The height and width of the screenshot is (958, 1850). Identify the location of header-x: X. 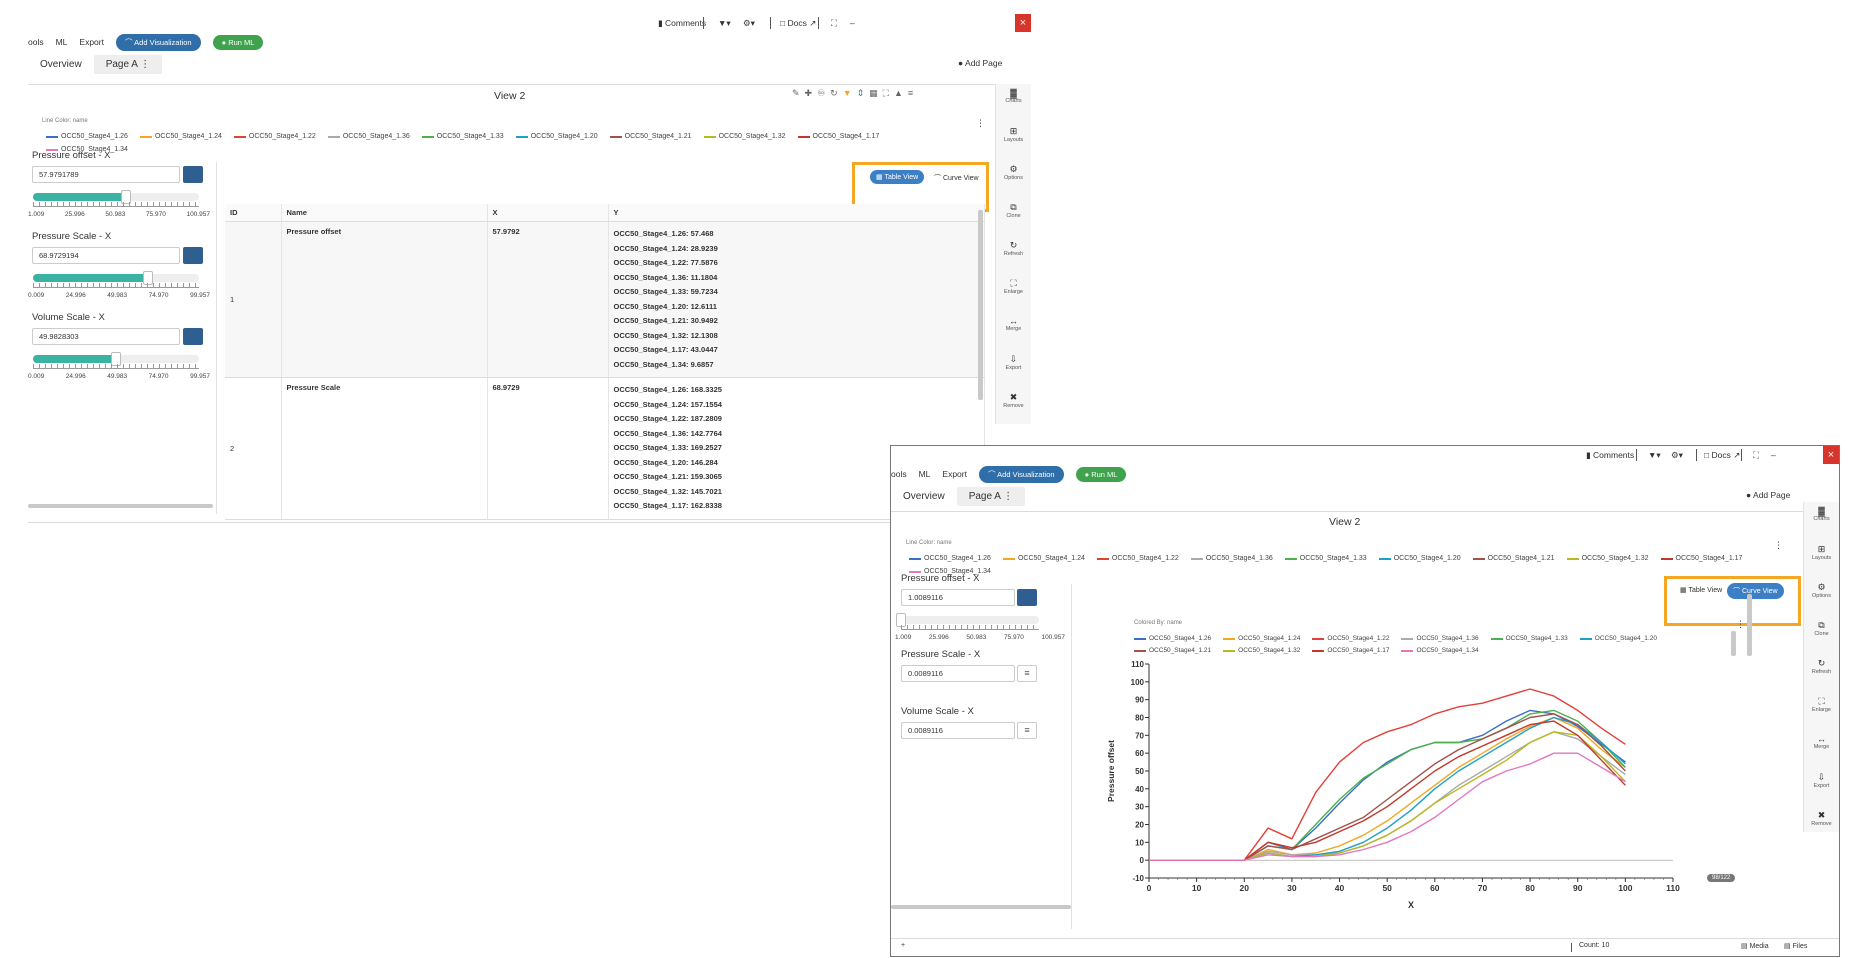
(548, 213).